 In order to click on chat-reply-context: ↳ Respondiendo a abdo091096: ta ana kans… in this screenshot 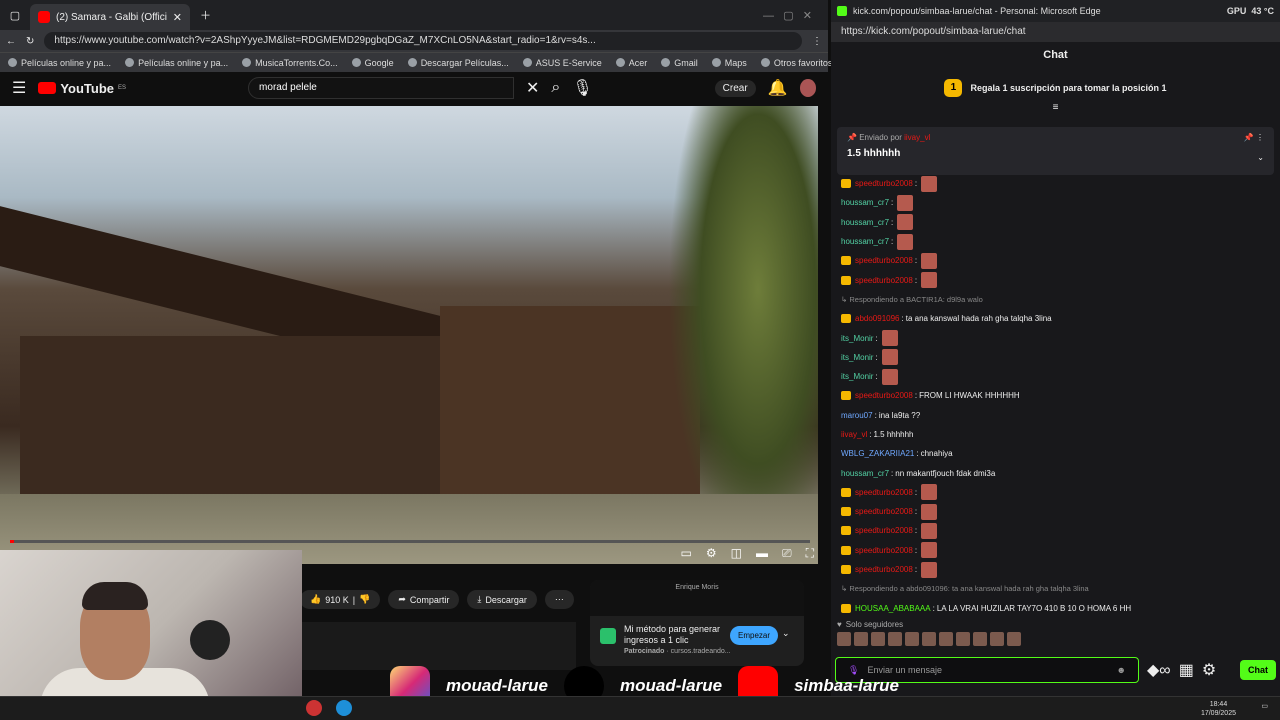, I will do `click(1056, 588)`.